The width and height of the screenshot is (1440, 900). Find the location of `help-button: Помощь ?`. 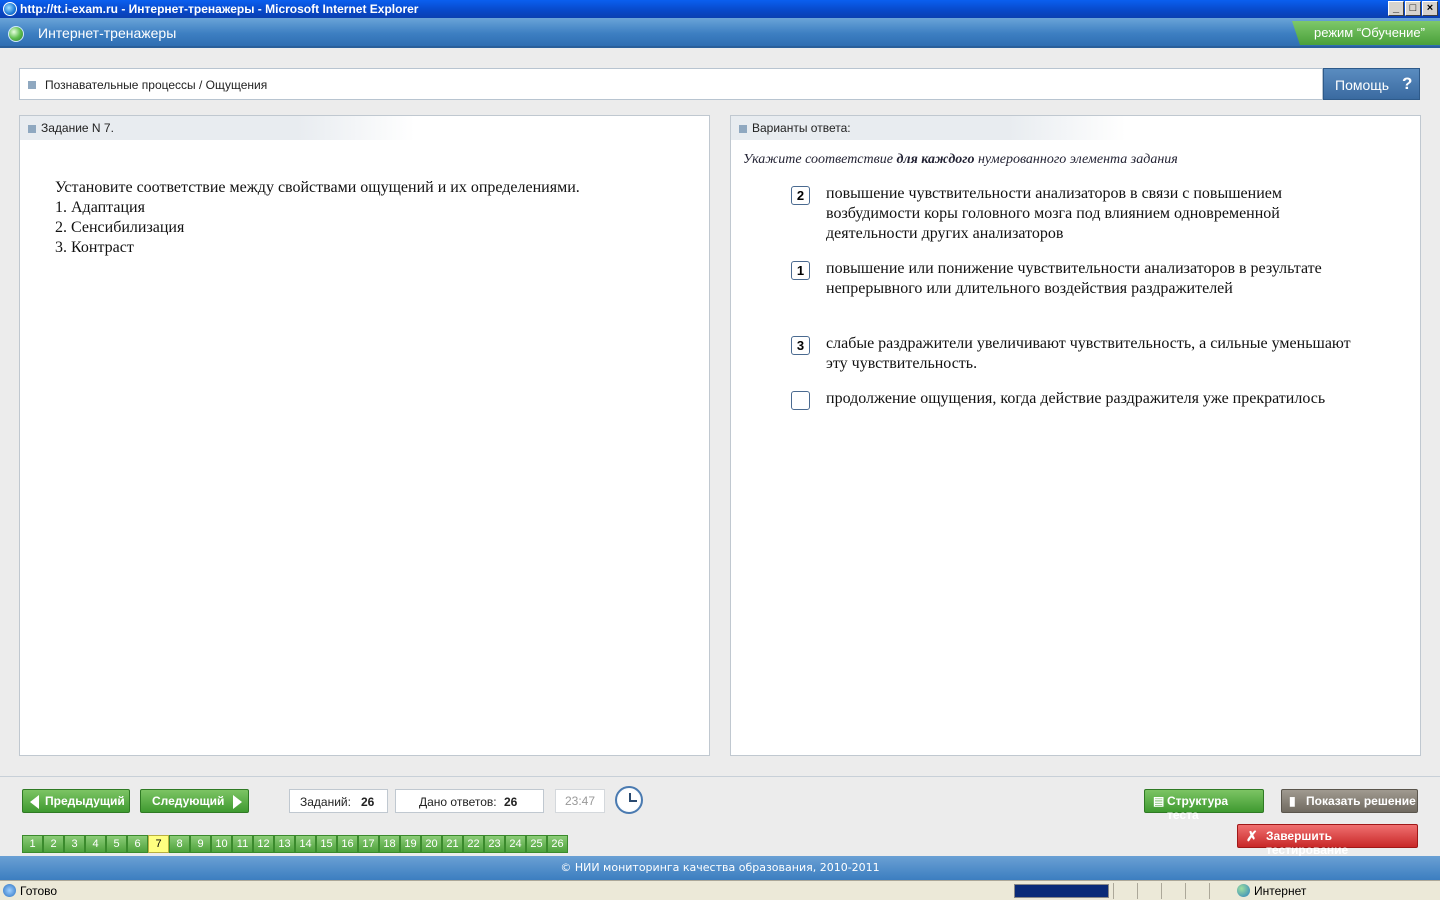

help-button: Помощь ? is located at coordinates (1371, 84).